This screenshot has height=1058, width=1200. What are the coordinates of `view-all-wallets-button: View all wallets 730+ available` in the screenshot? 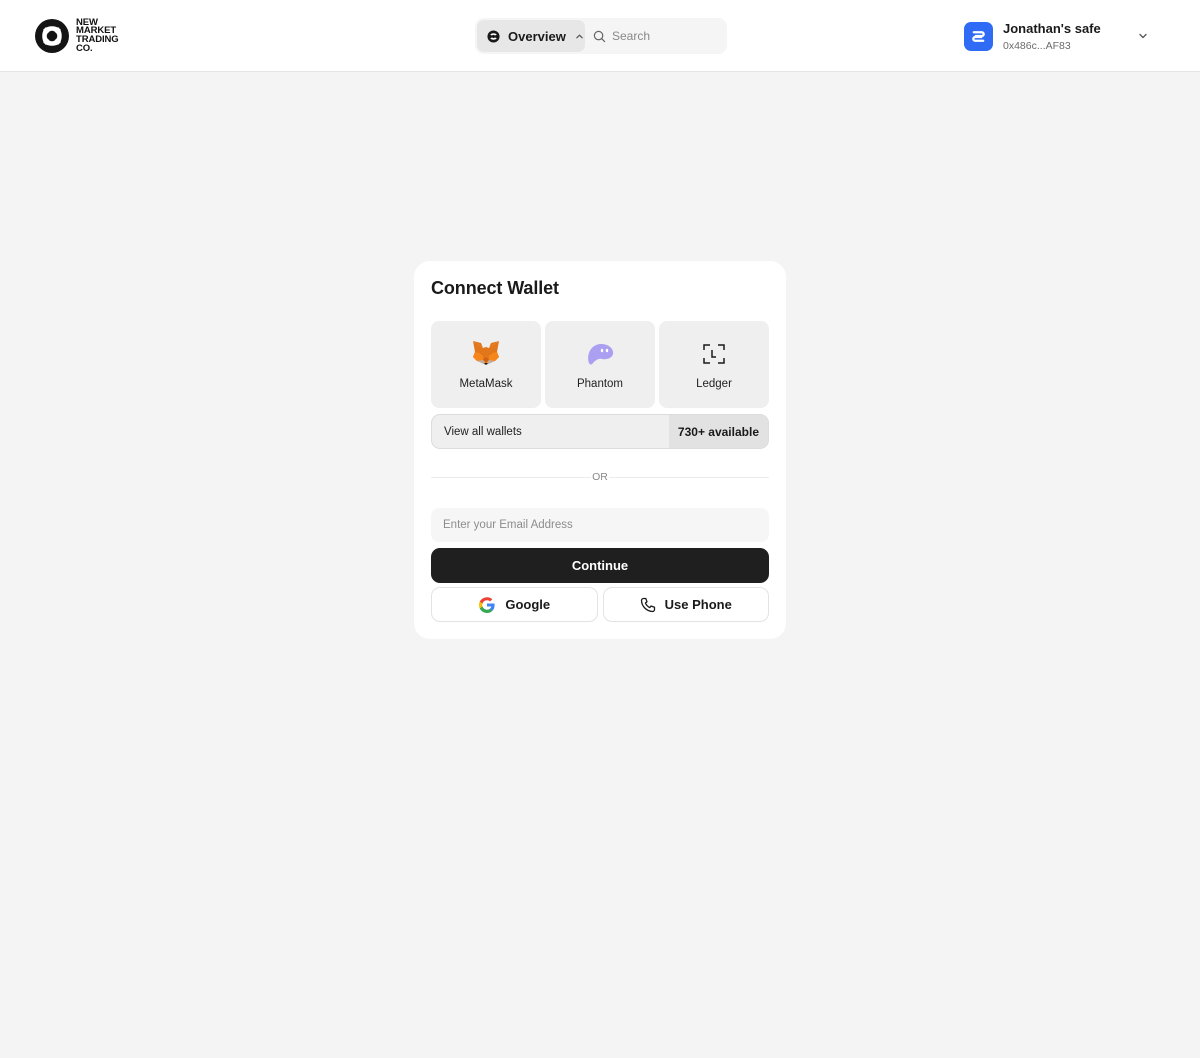 It's located at (600, 431).